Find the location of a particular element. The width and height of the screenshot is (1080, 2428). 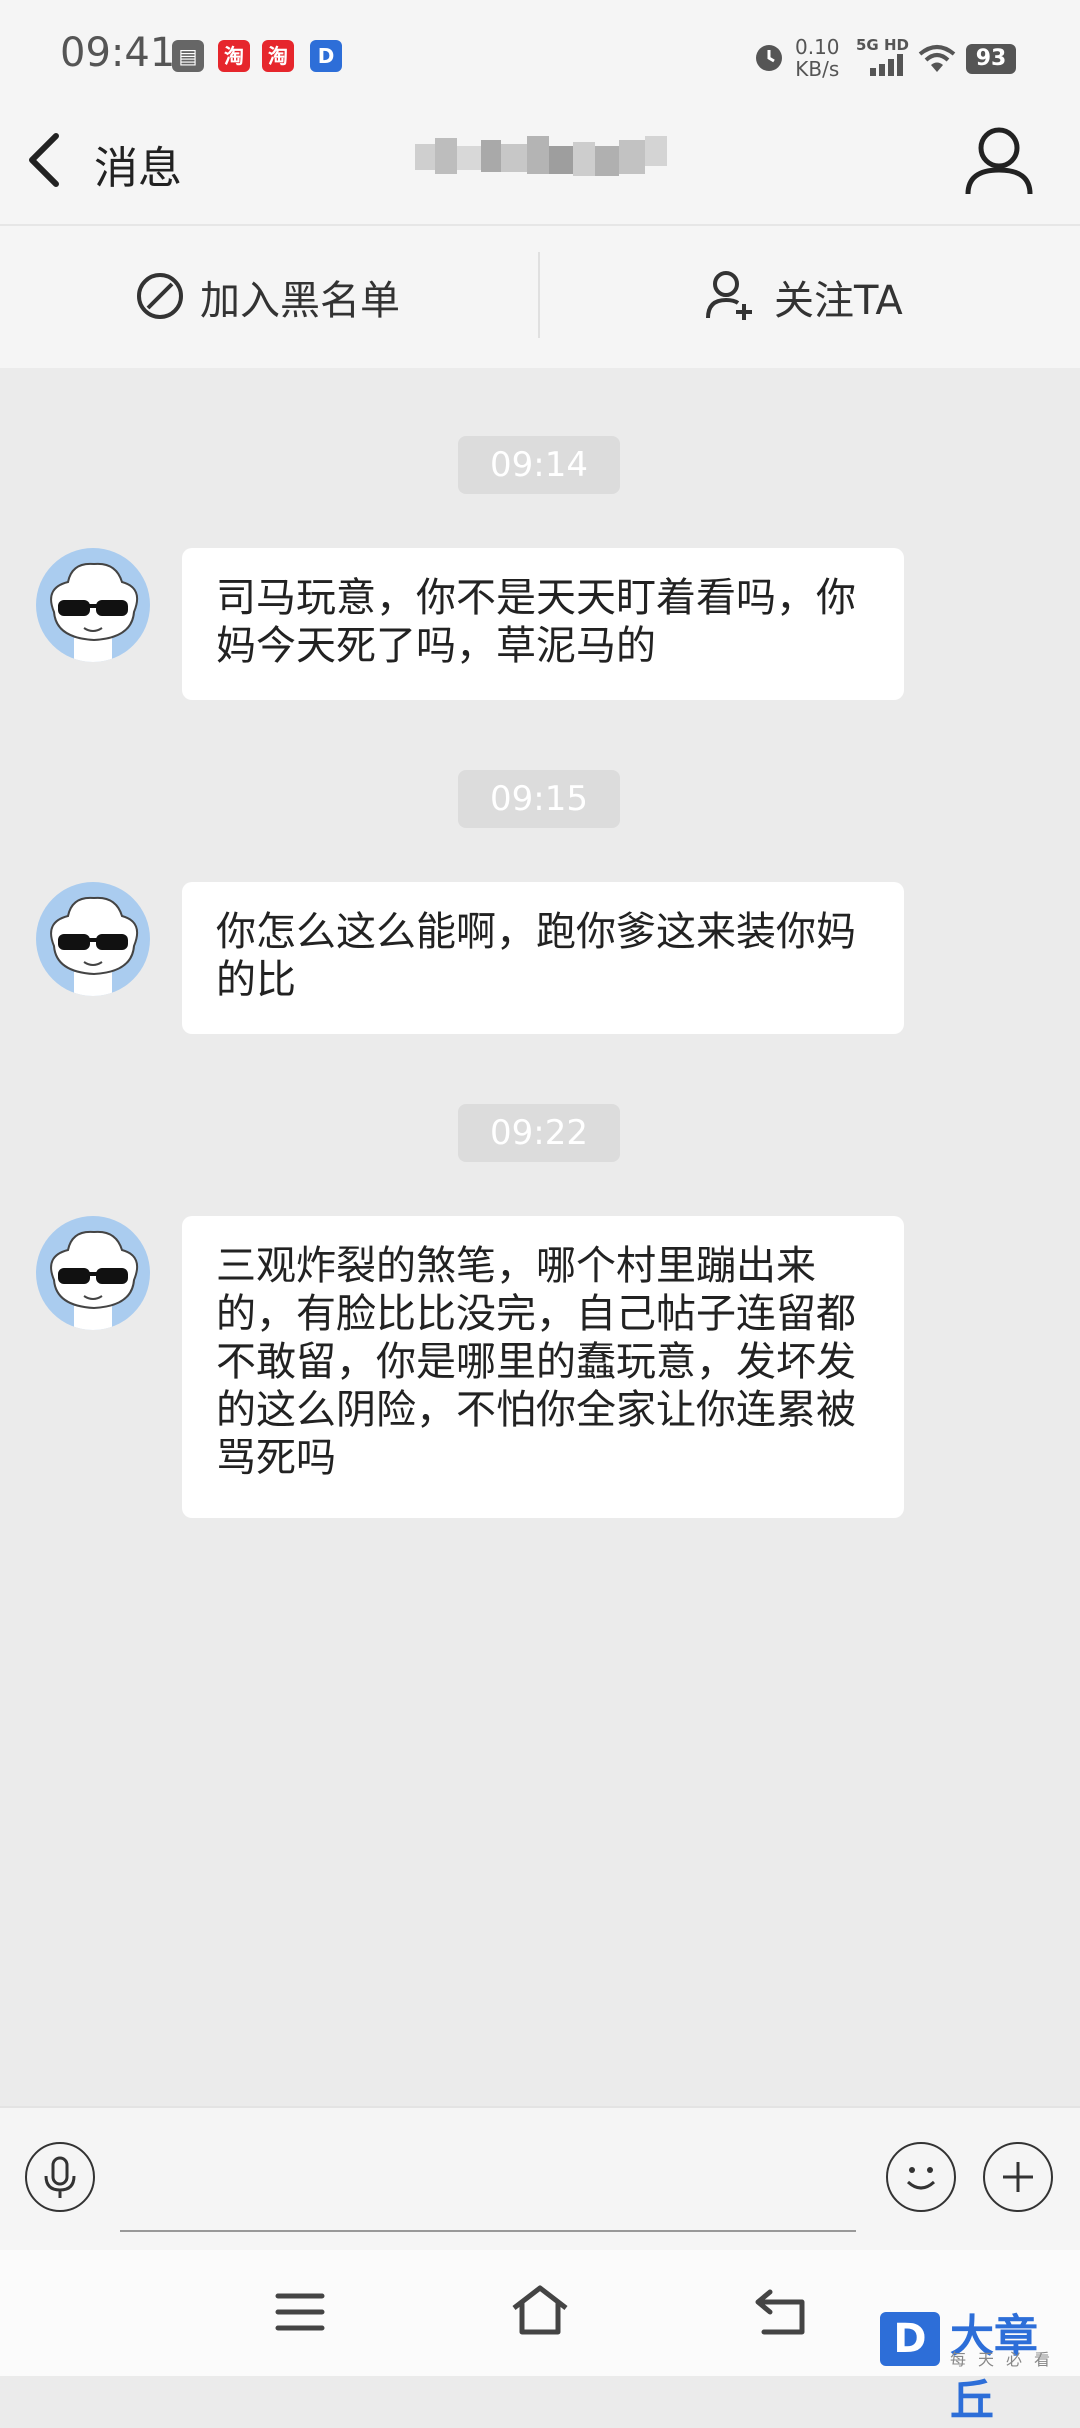

status-clock: 09:41 is located at coordinates (118, 53).